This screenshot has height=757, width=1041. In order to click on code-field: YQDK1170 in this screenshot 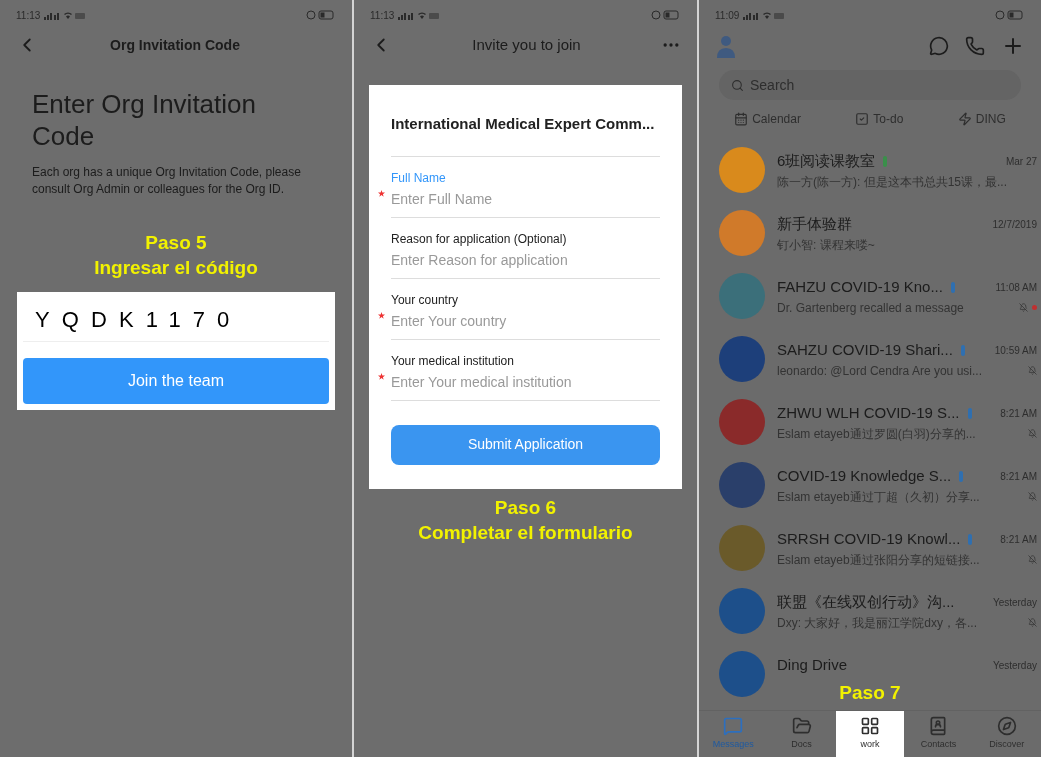, I will do `click(176, 320)`.